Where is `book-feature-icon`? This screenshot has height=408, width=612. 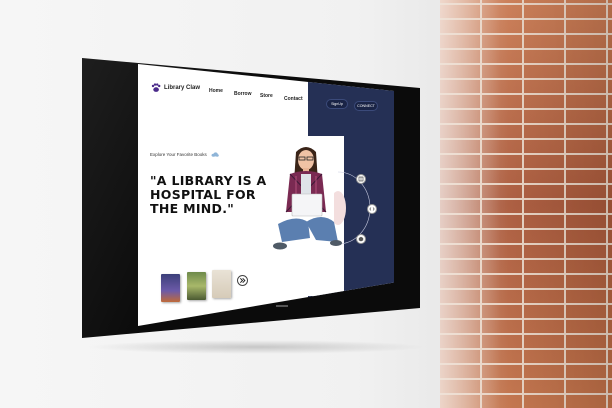 book-feature-icon is located at coordinates (361, 179).